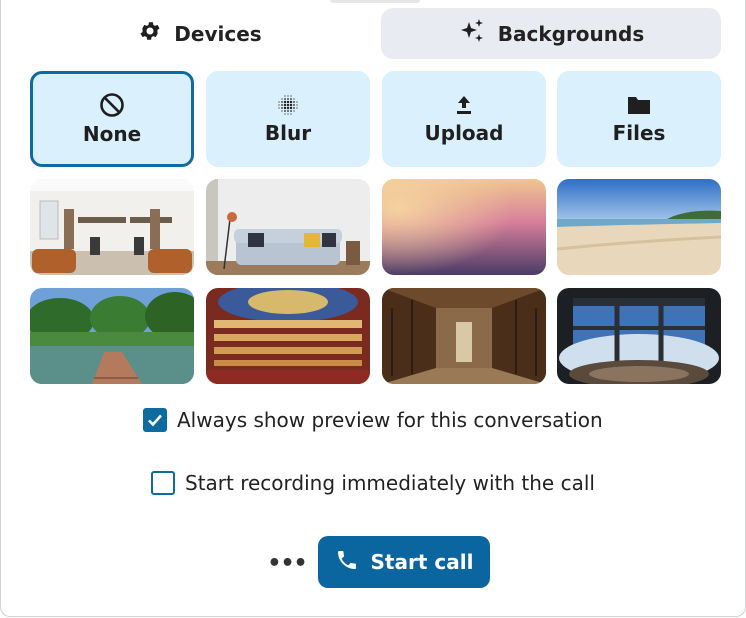 This screenshot has width=746, height=618. I want to click on tab-backgrounds: Backgrounds, so click(551, 33).